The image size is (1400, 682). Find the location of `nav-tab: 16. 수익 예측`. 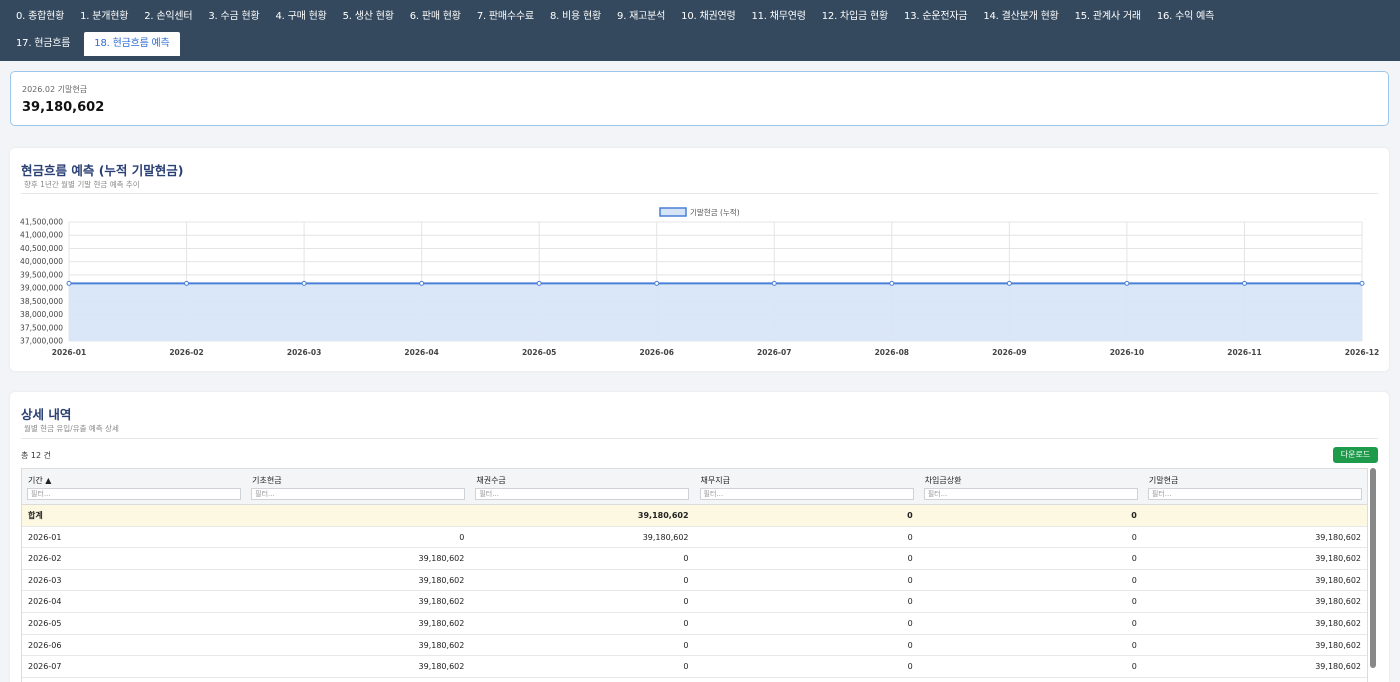

nav-tab: 16. 수익 예측 is located at coordinates (1185, 17).